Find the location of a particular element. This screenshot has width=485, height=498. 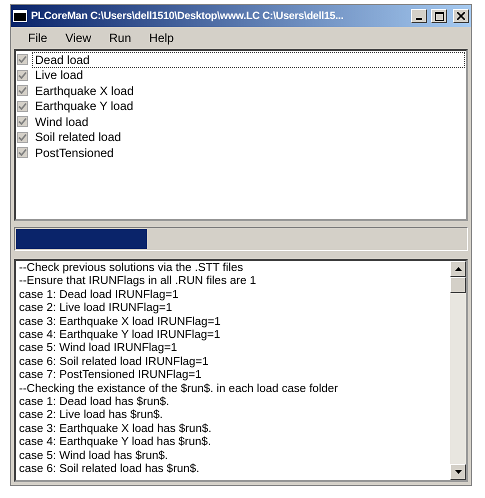

log-line: case 3: Earthquake X load has $run$. is located at coordinates (115, 429).